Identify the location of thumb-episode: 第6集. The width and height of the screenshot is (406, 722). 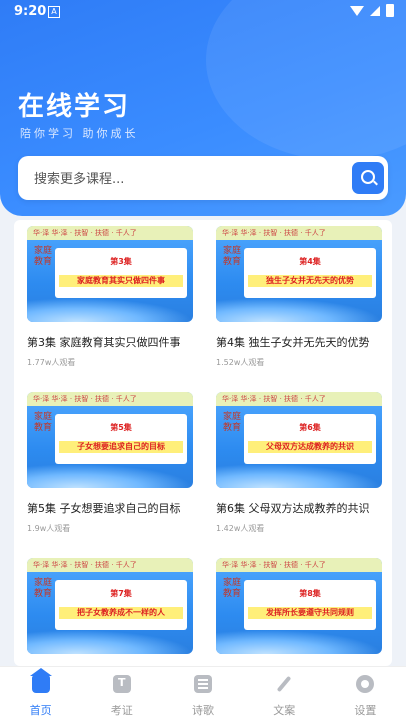
(310, 427).